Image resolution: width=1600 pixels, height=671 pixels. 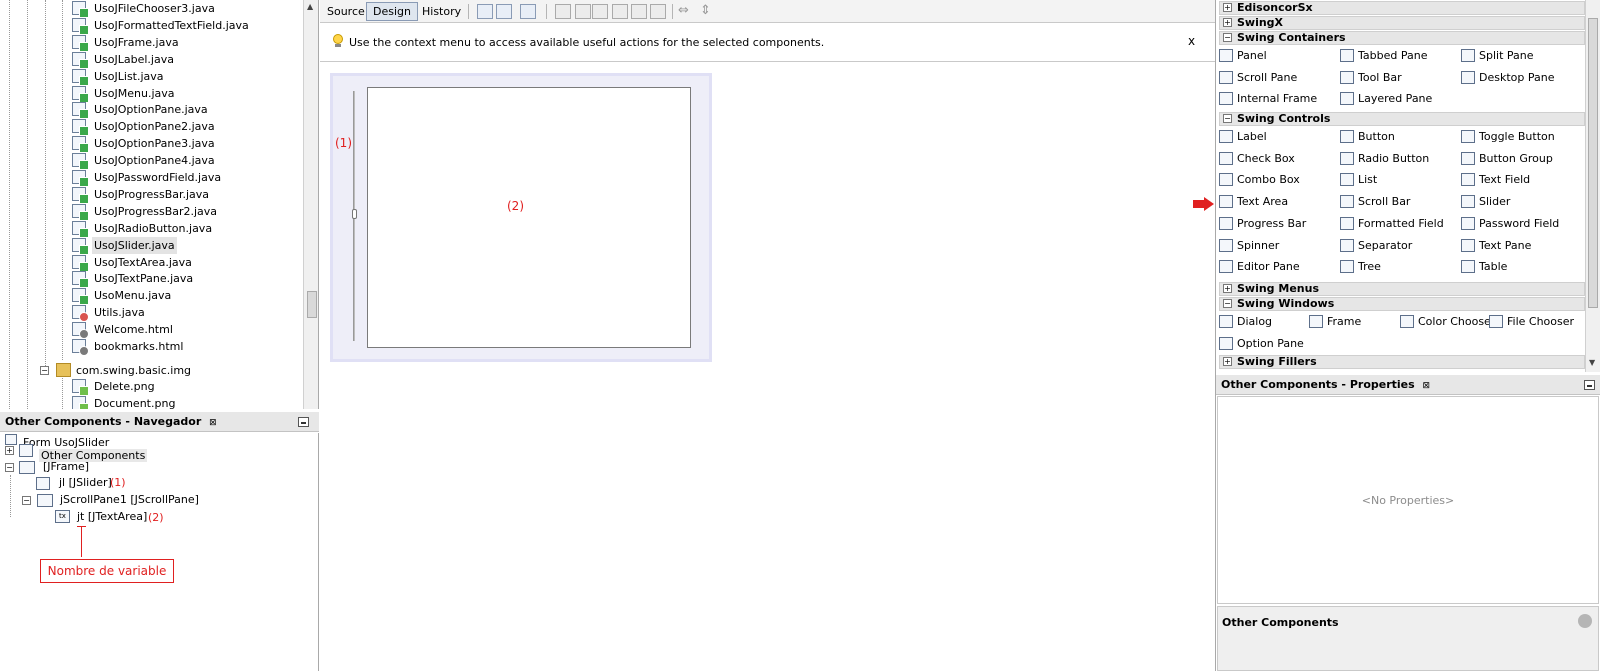 I want to click on resize-vertical-icon: ⇕, so click(x=705, y=10).